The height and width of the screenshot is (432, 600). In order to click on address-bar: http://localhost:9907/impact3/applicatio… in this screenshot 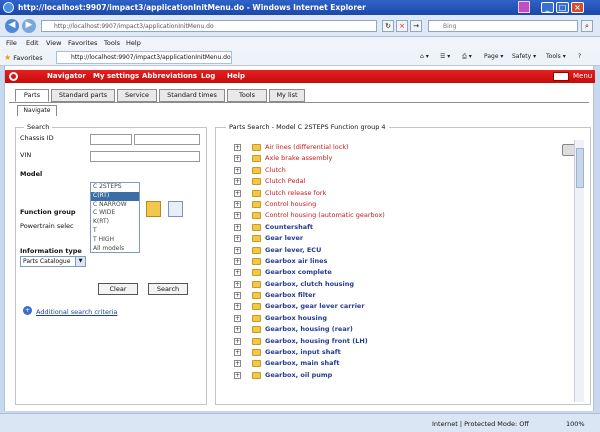, I will do `click(209, 26)`.